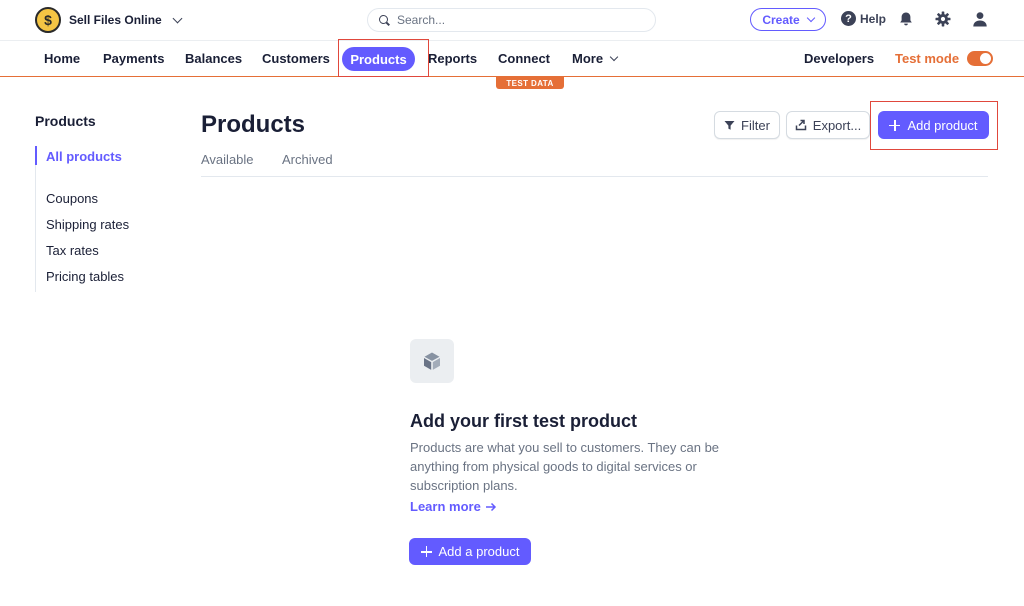  What do you see at coordinates (479, 551) in the screenshot?
I see `add-a-product-label: Add a product` at bounding box center [479, 551].